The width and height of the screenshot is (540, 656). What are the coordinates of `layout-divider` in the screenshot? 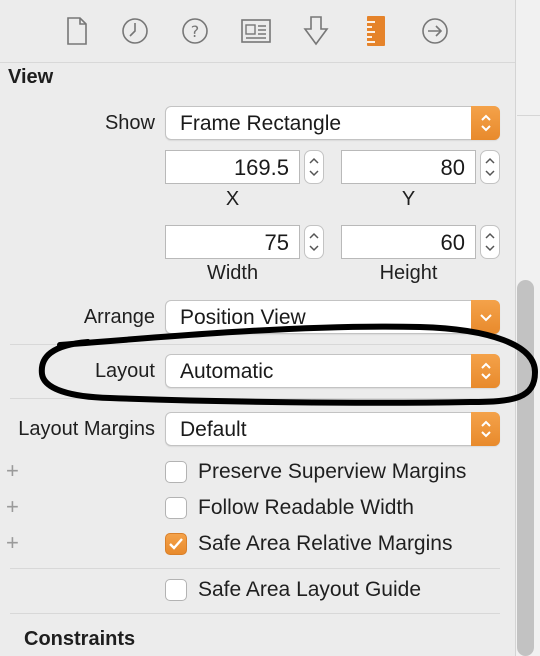 It's located at (255, 398).